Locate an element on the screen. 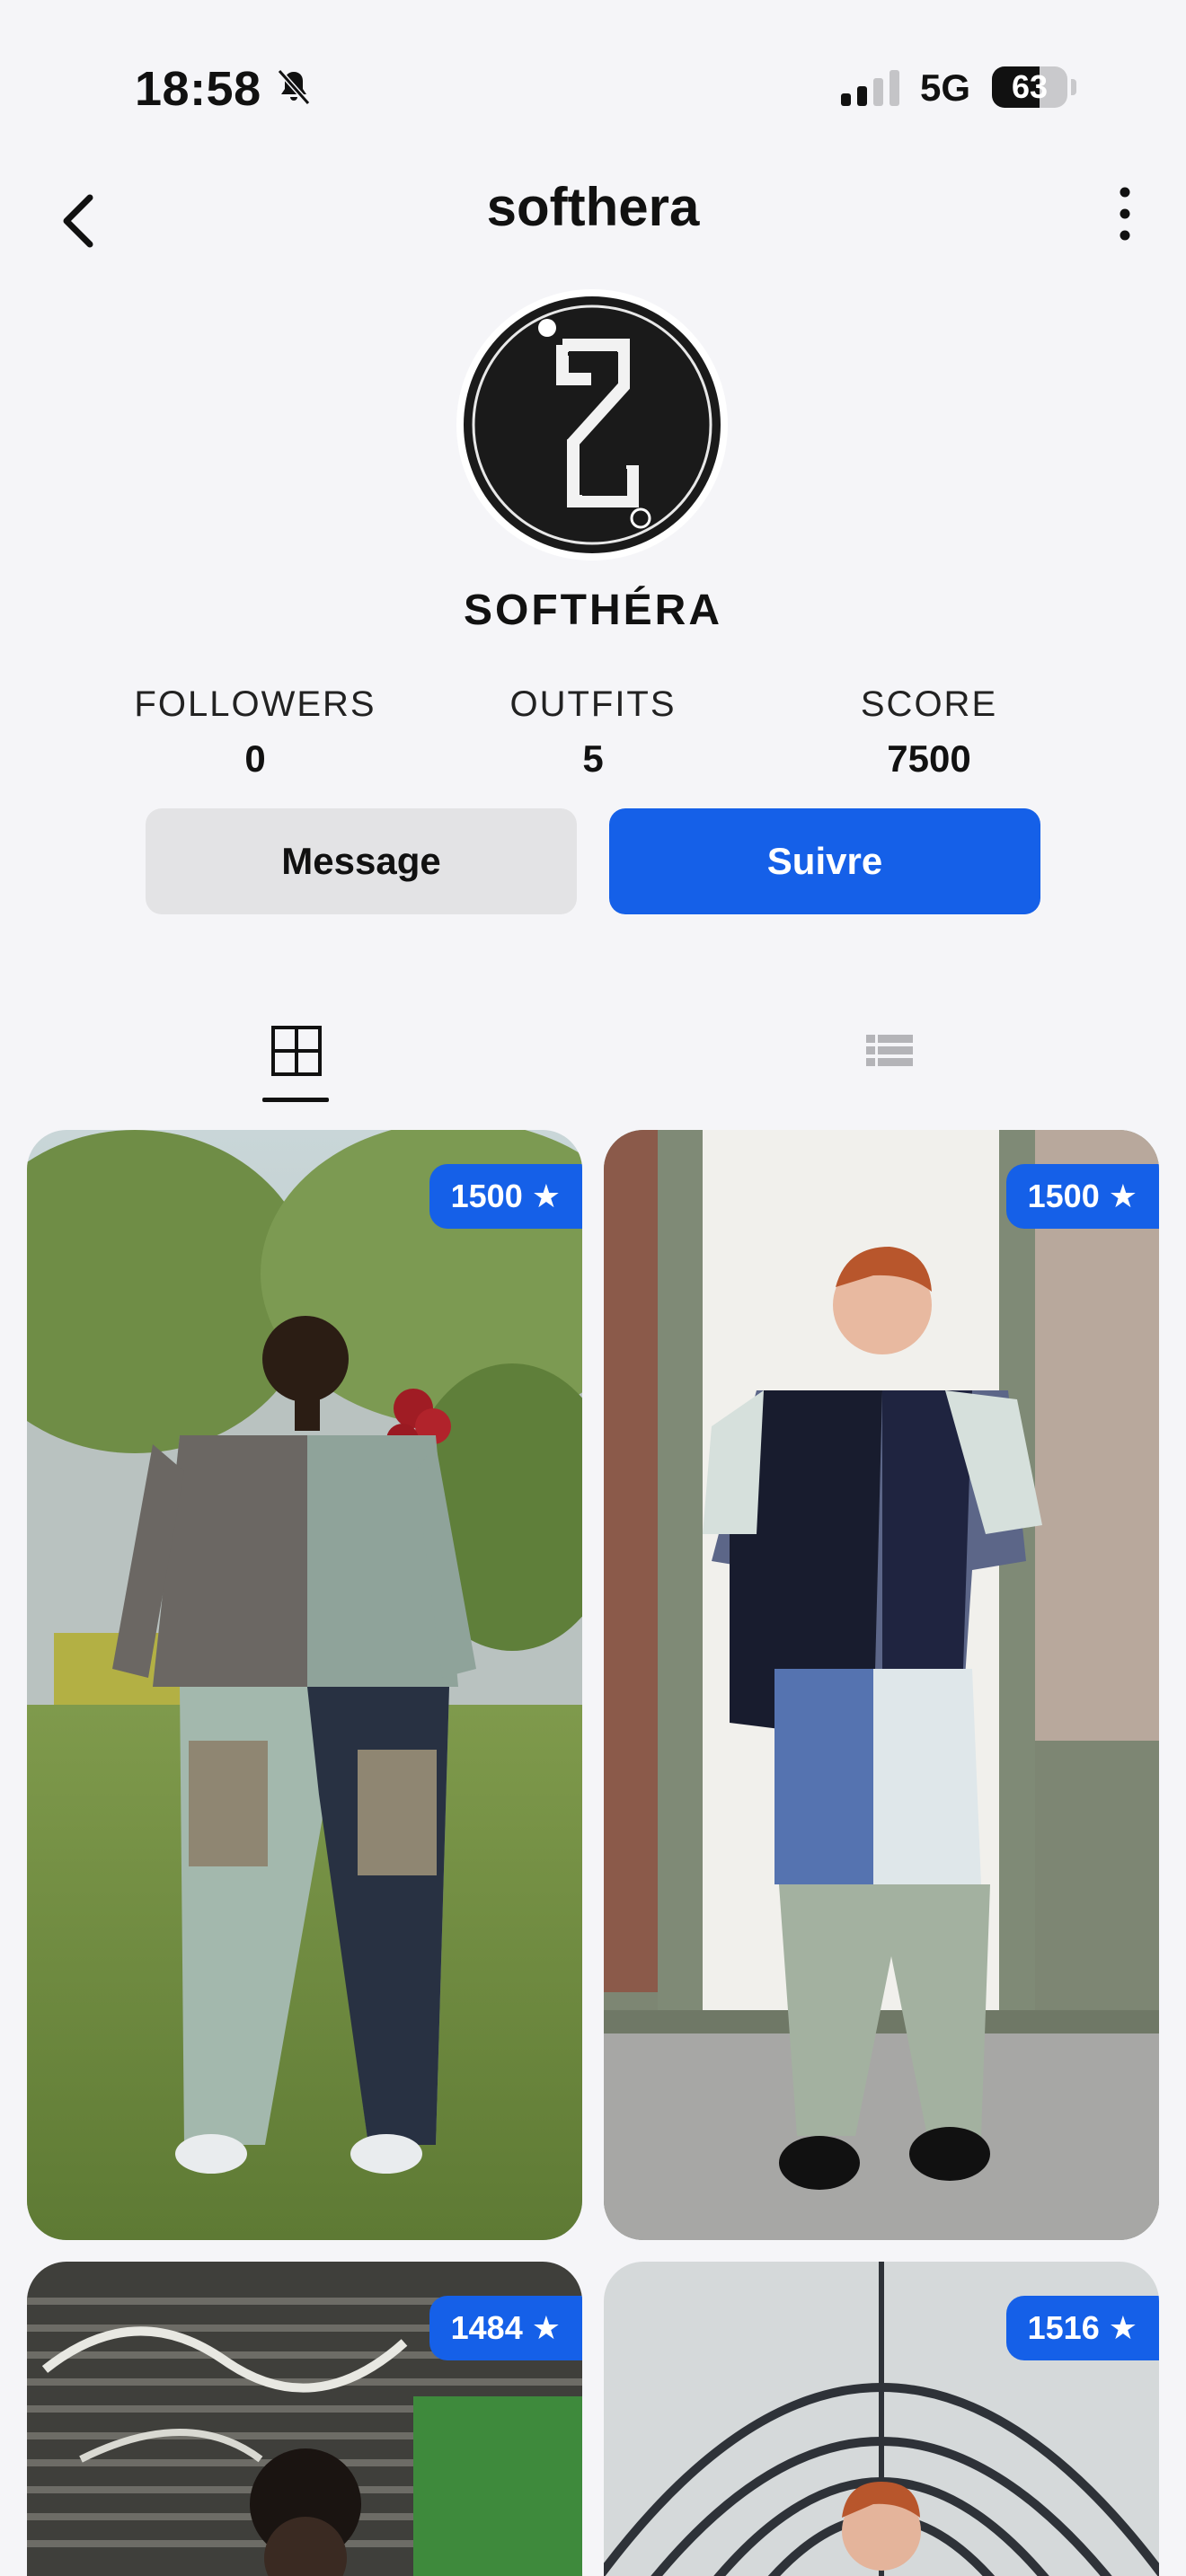  more-options-icon is located at coordinates (1125, 214).